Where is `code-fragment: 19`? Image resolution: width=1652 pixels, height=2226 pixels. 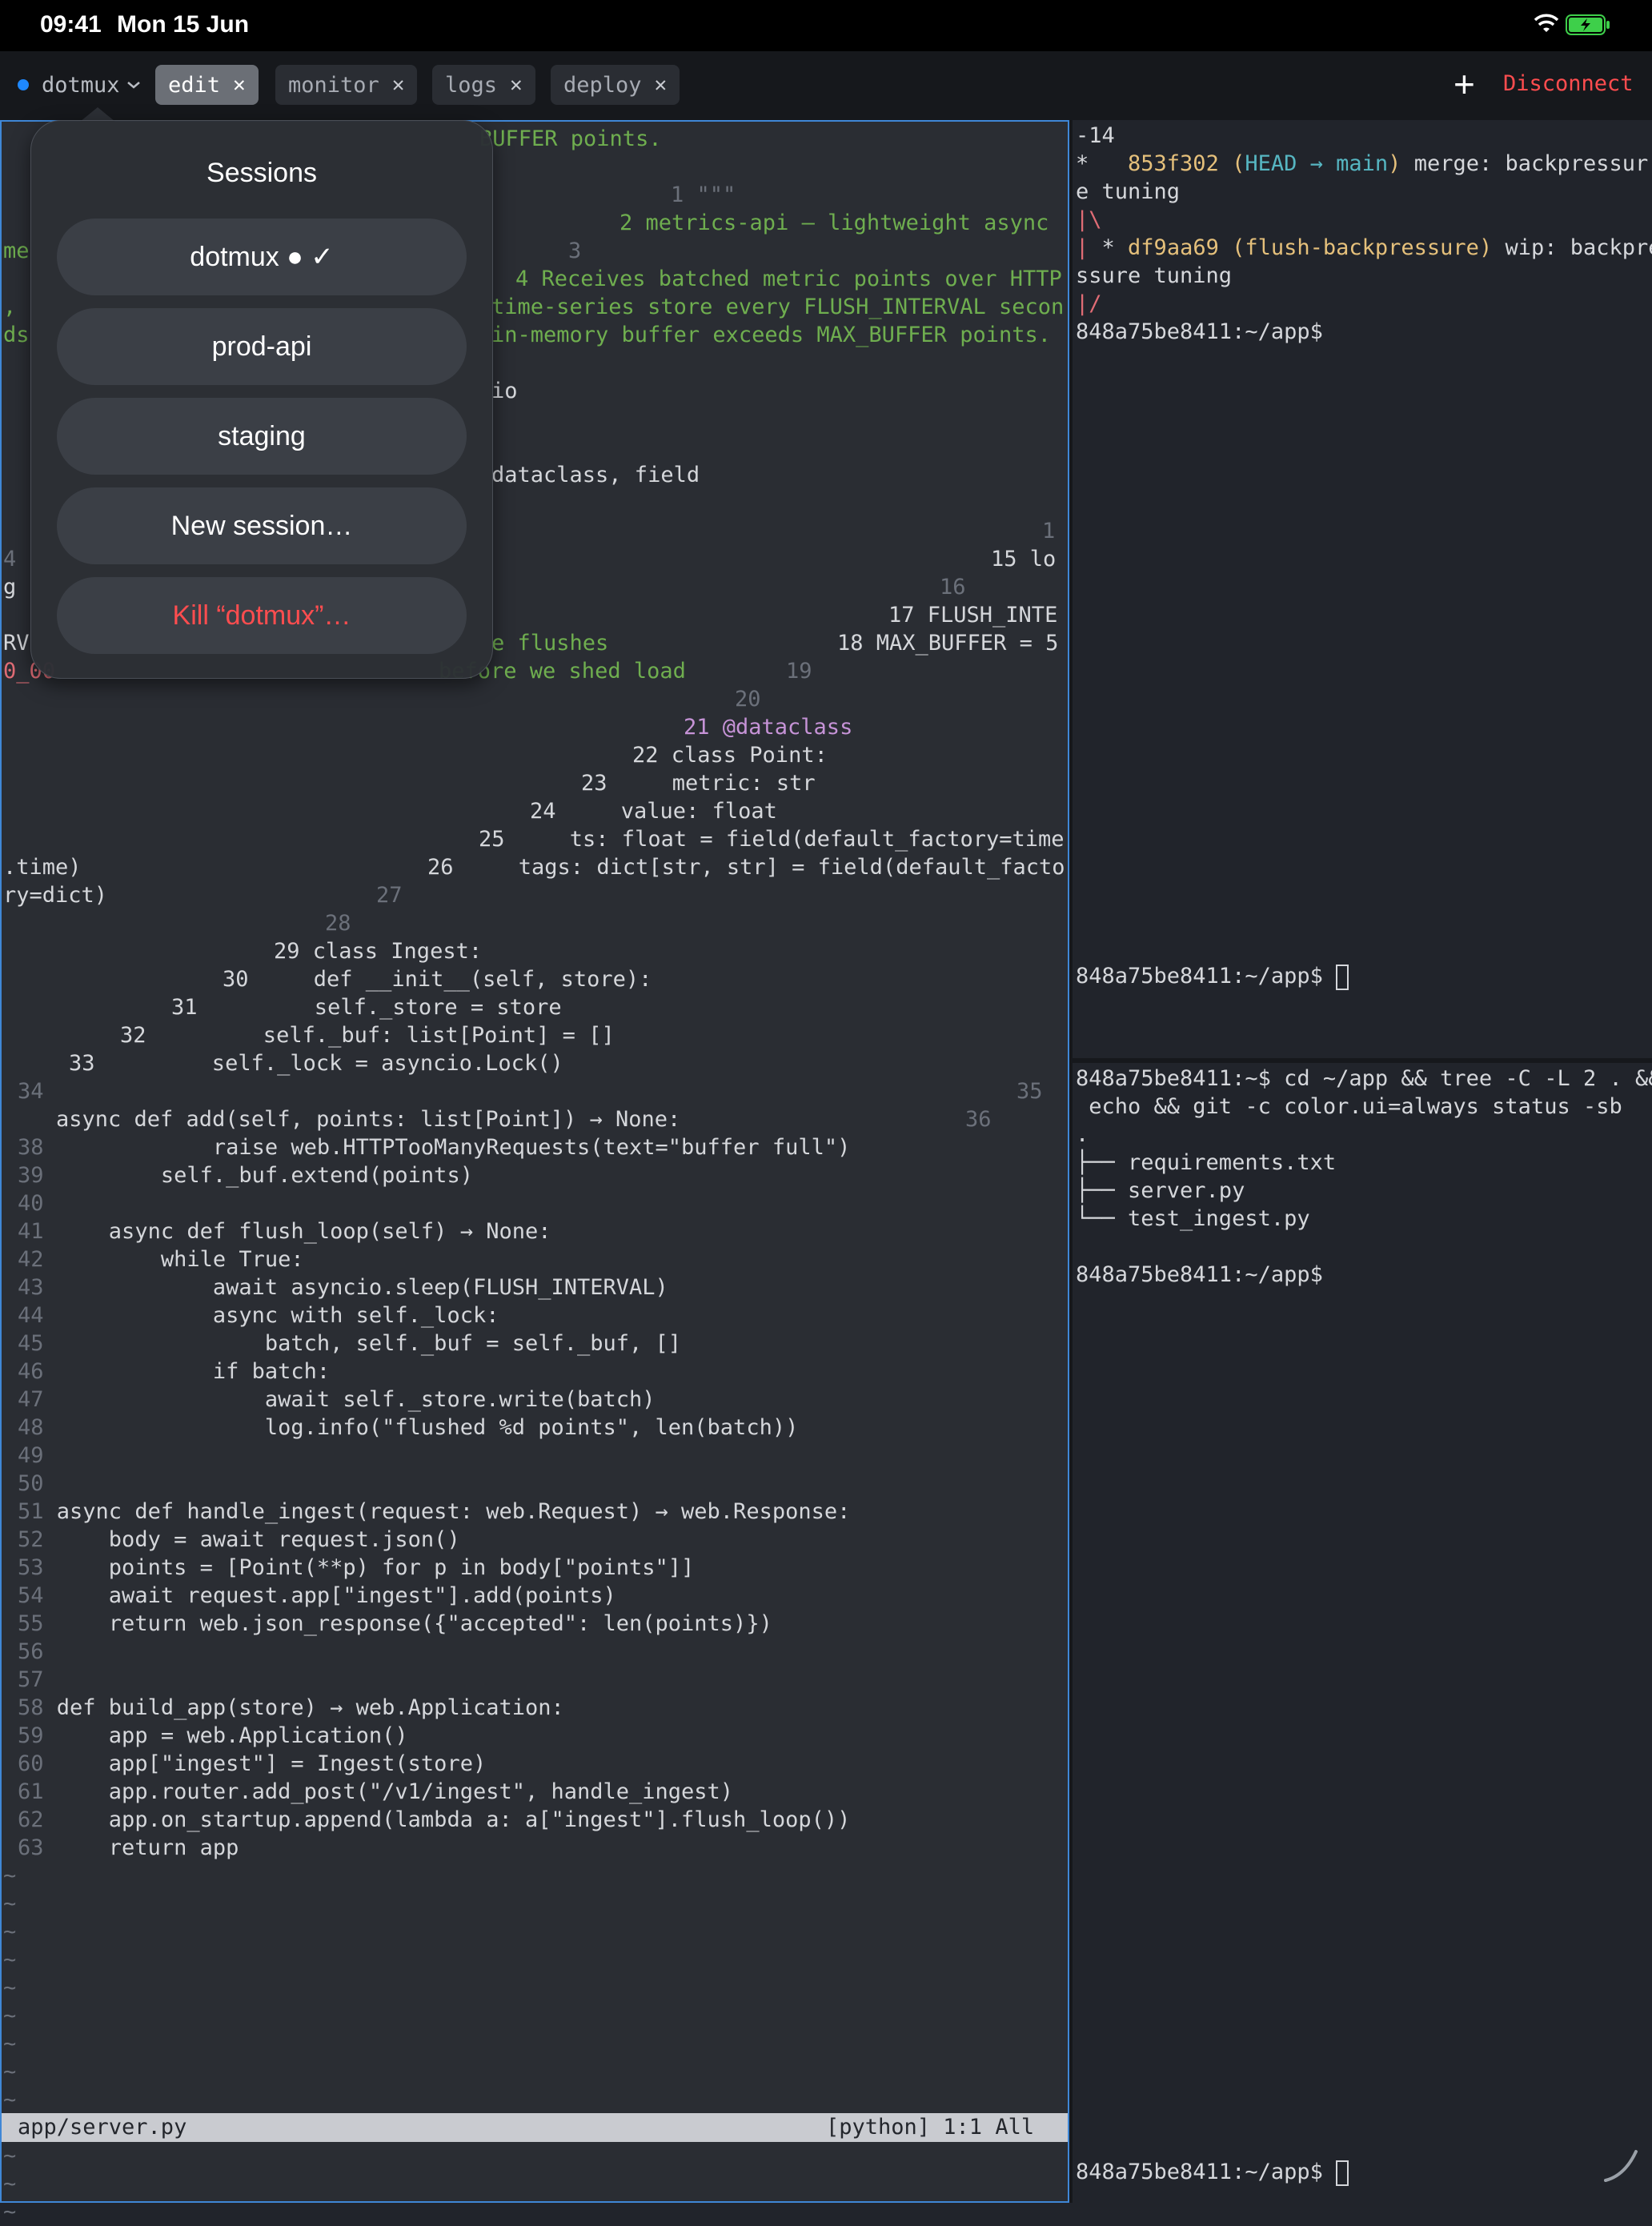
code-fragment: 19 is located at coordinates (799, 671).